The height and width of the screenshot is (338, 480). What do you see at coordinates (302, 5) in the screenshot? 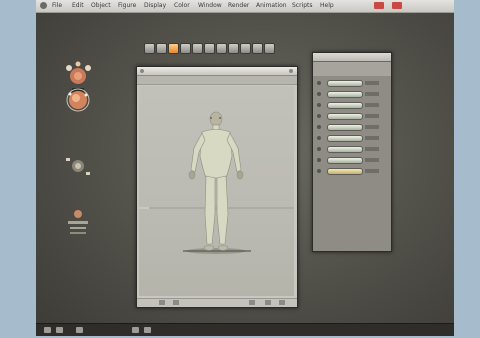
I see `menu-scripts: Scripts` at bounding box center [302, 5].